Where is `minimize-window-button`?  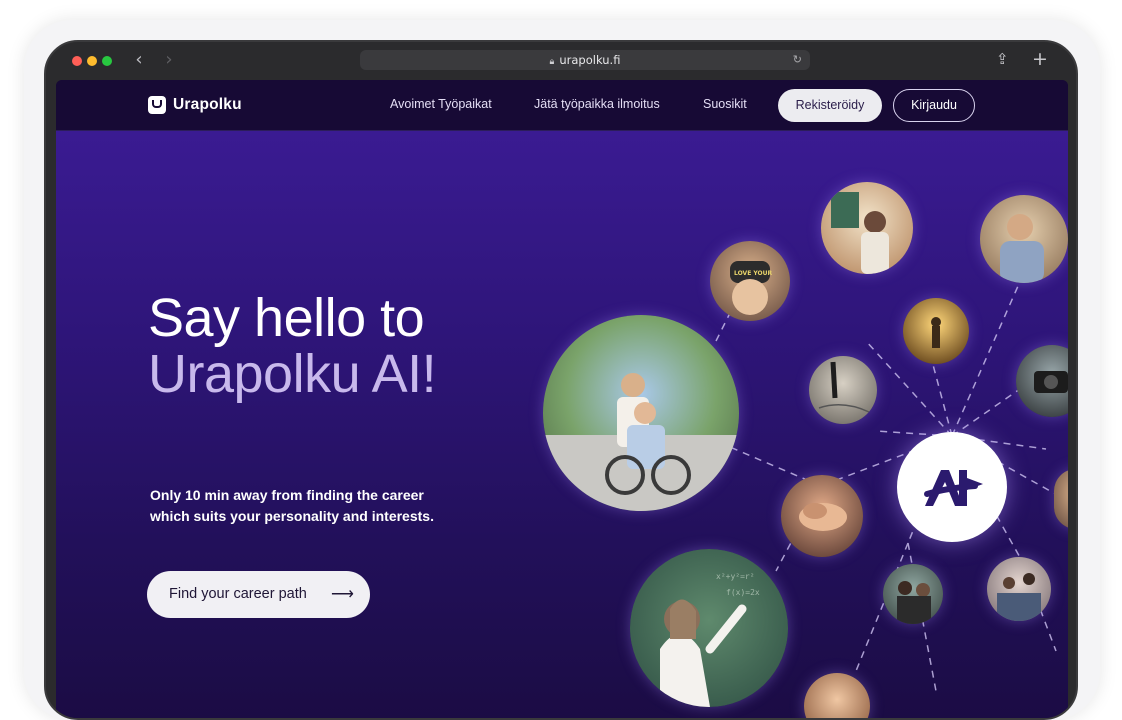
minimize-window-button is located at coordinates (92, 61).